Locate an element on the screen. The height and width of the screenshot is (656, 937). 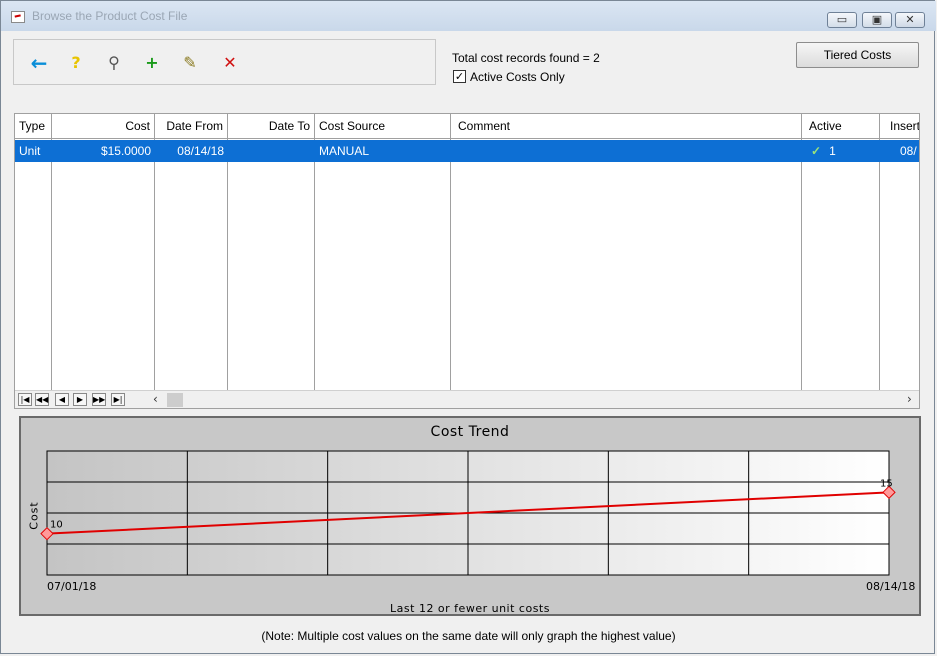
minimize-button: ▭ is located at coordinates (842, 20).